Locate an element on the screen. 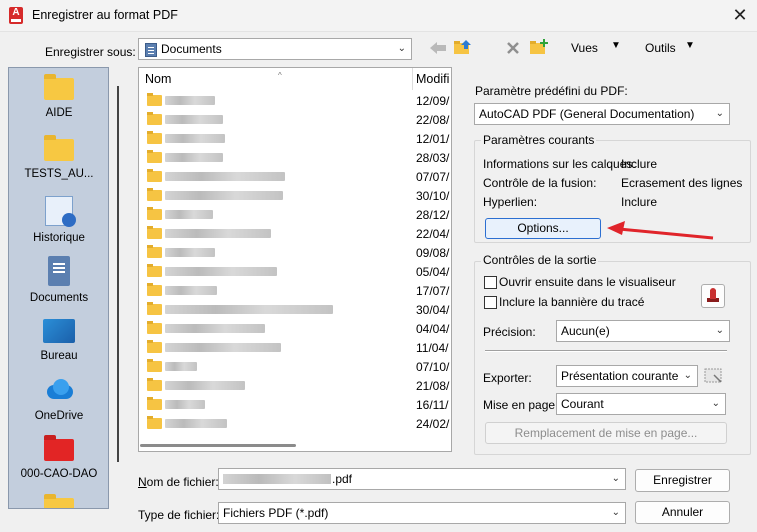 Image resolution: width=757 pixels, height=532 pixels. place-partial is located at coordinates (58, 501).